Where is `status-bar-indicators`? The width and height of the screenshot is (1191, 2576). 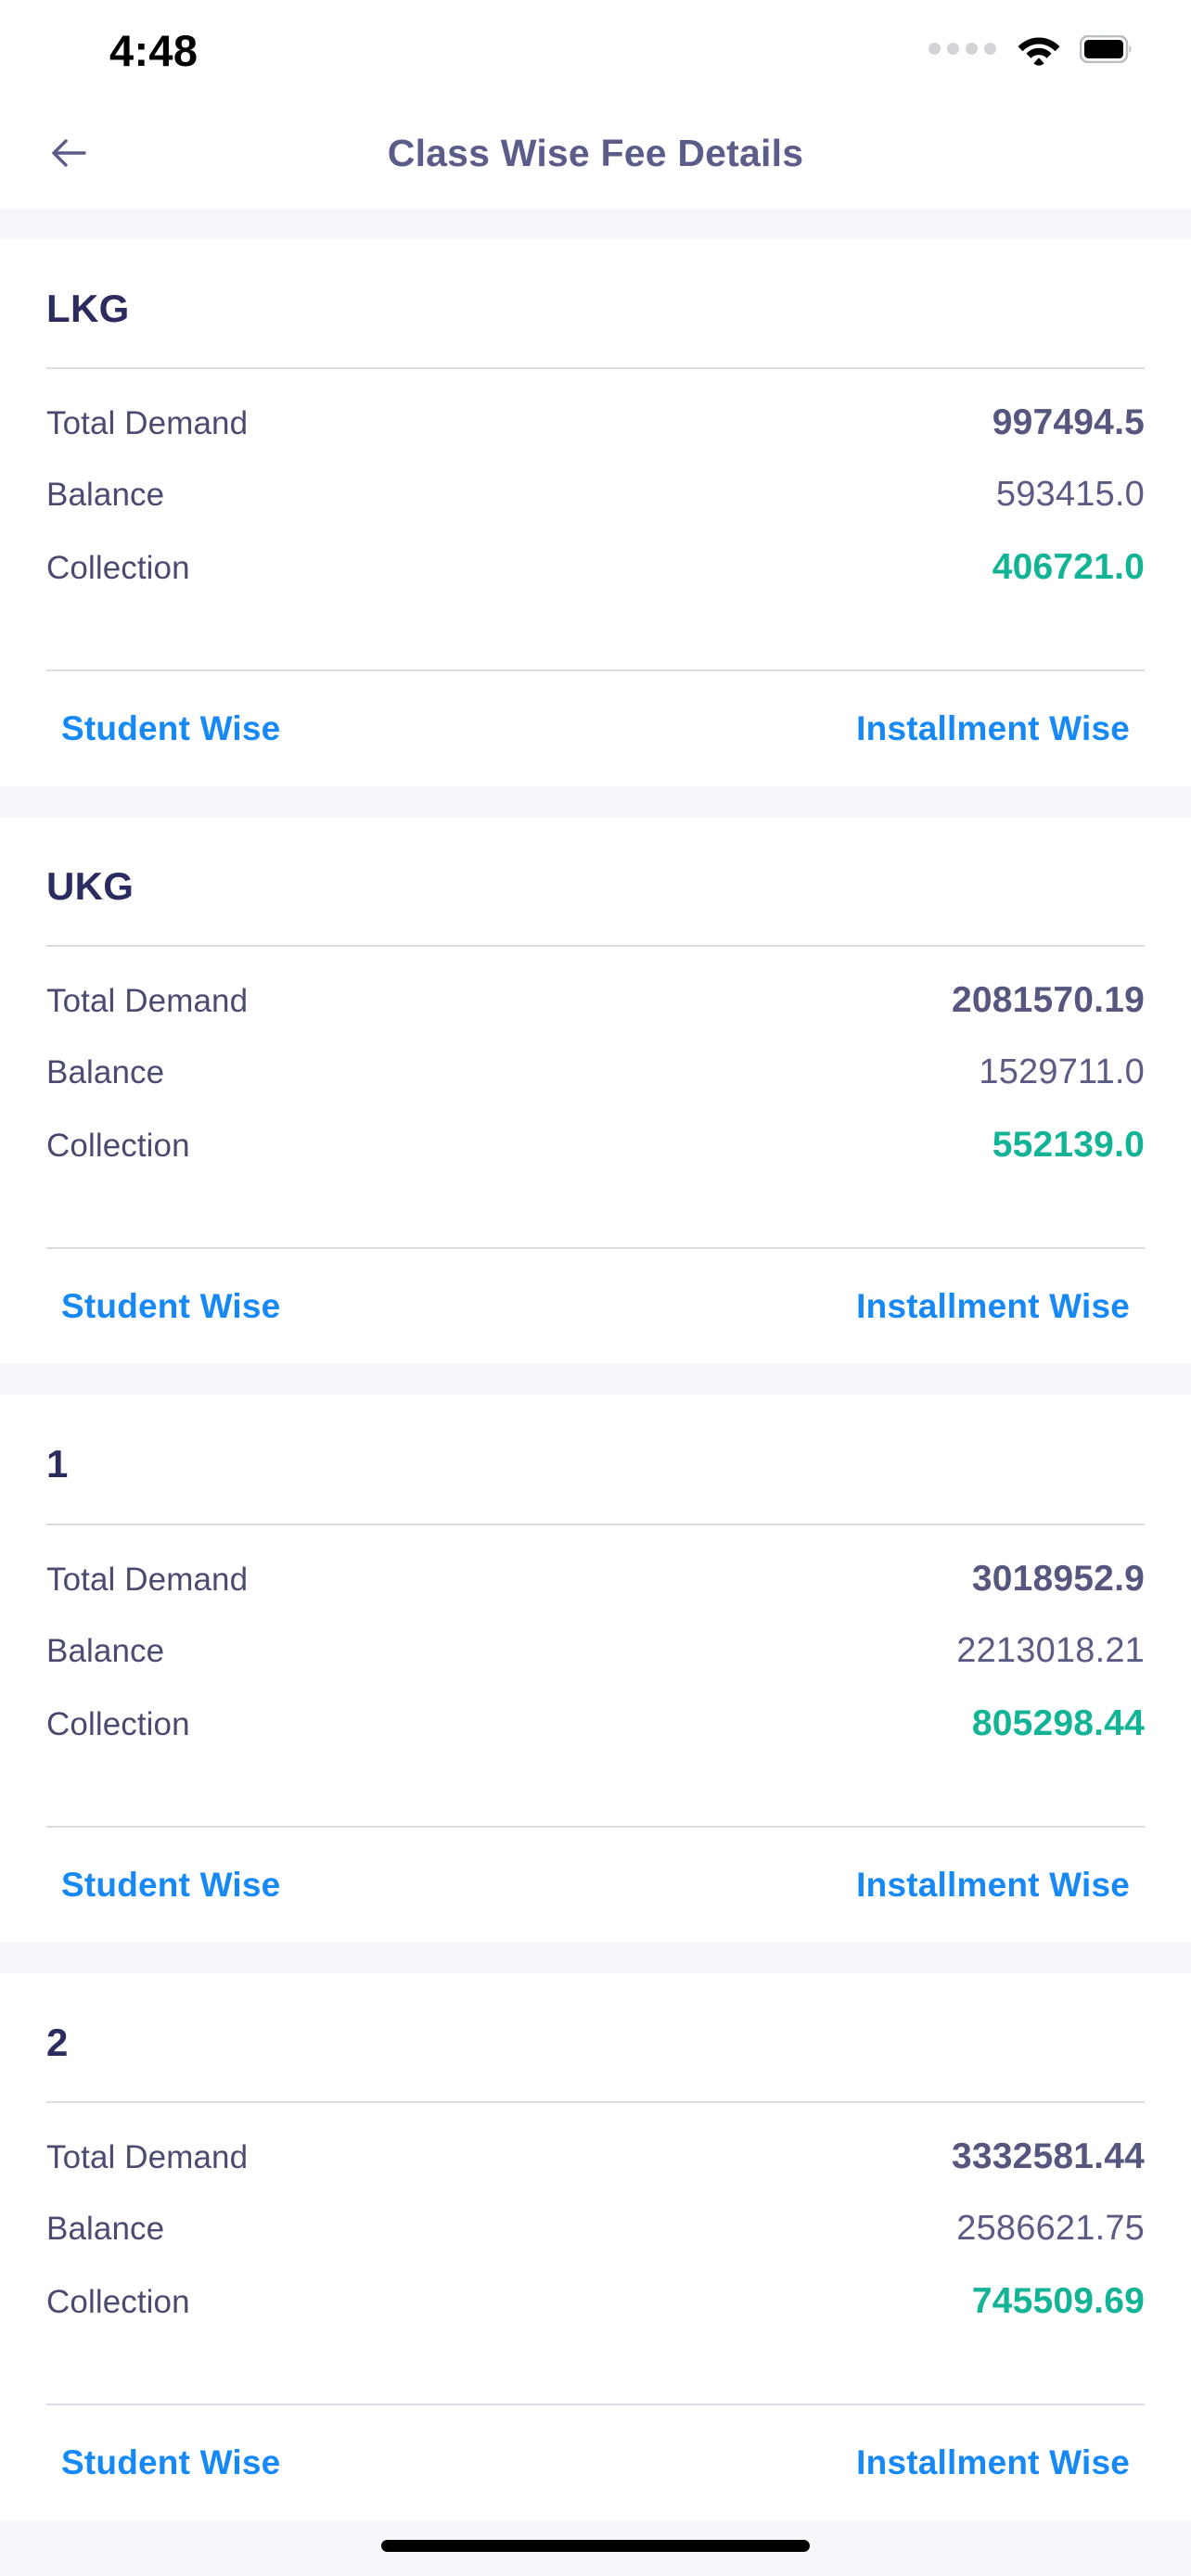 status-bar-indicators is located at coordinates (1030, 49).